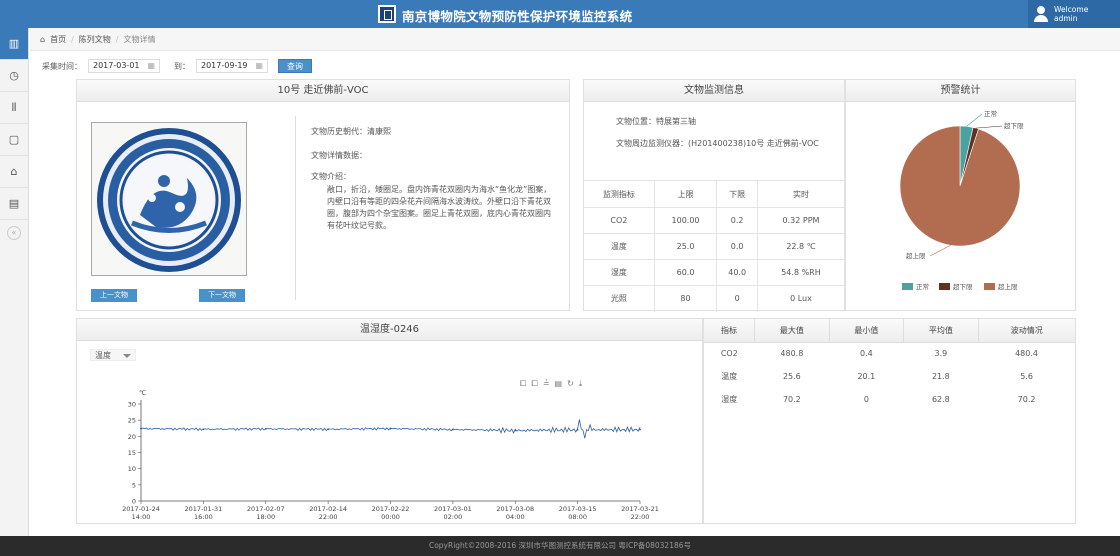 This screenshot has width=1120, height=556. What do you see at coordinates (717, 143) in the screenshot?
I see `instrument-info: 文物周边监测仪器：(H201400238)10号 走近佛前-VOC` at bounding box center [717, 143].